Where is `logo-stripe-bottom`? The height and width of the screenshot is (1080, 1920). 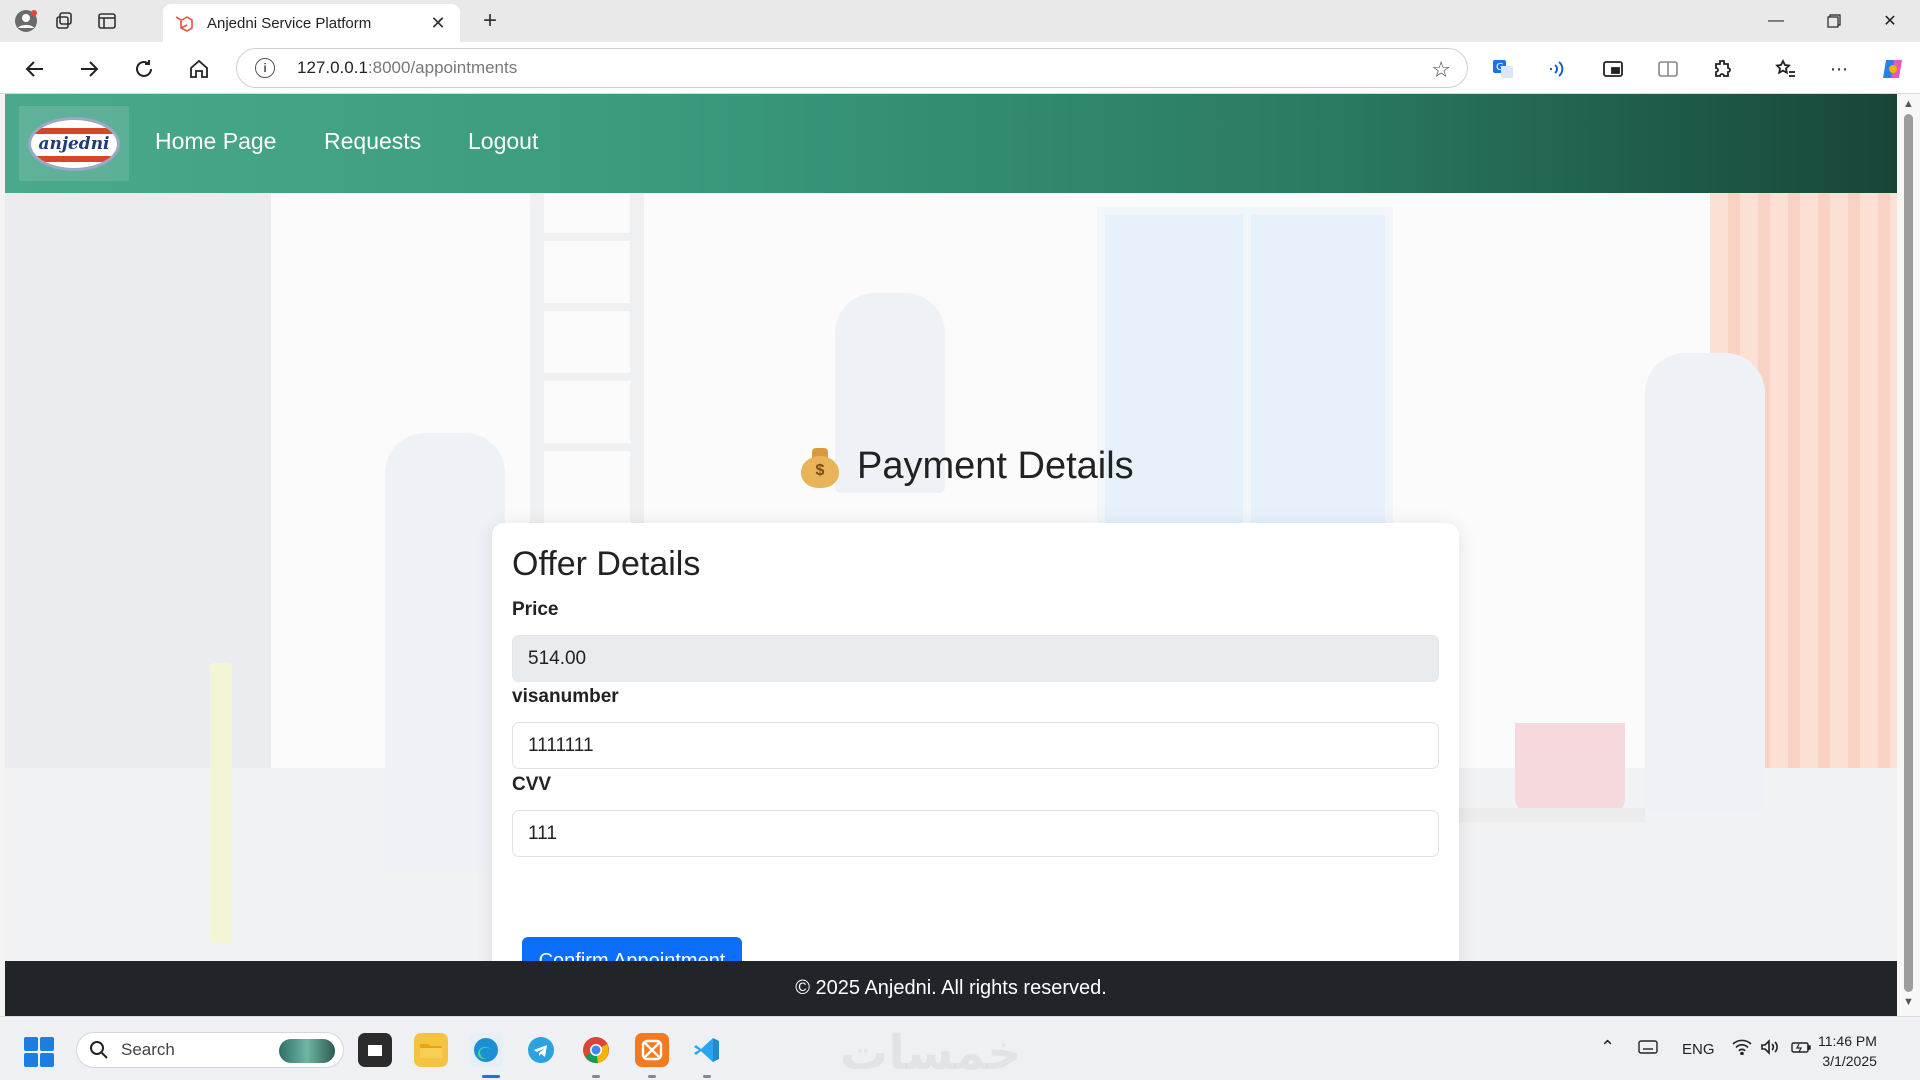 logo-stripe-bottom is located at coordinates (74, 158).